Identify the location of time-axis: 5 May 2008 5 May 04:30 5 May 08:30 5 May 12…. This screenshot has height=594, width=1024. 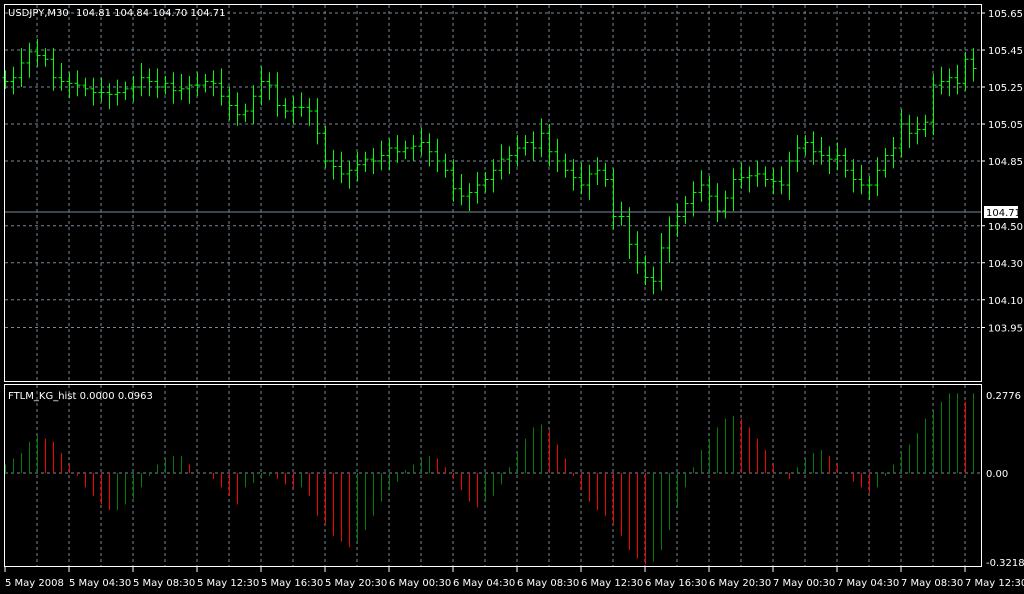
(514, 578).